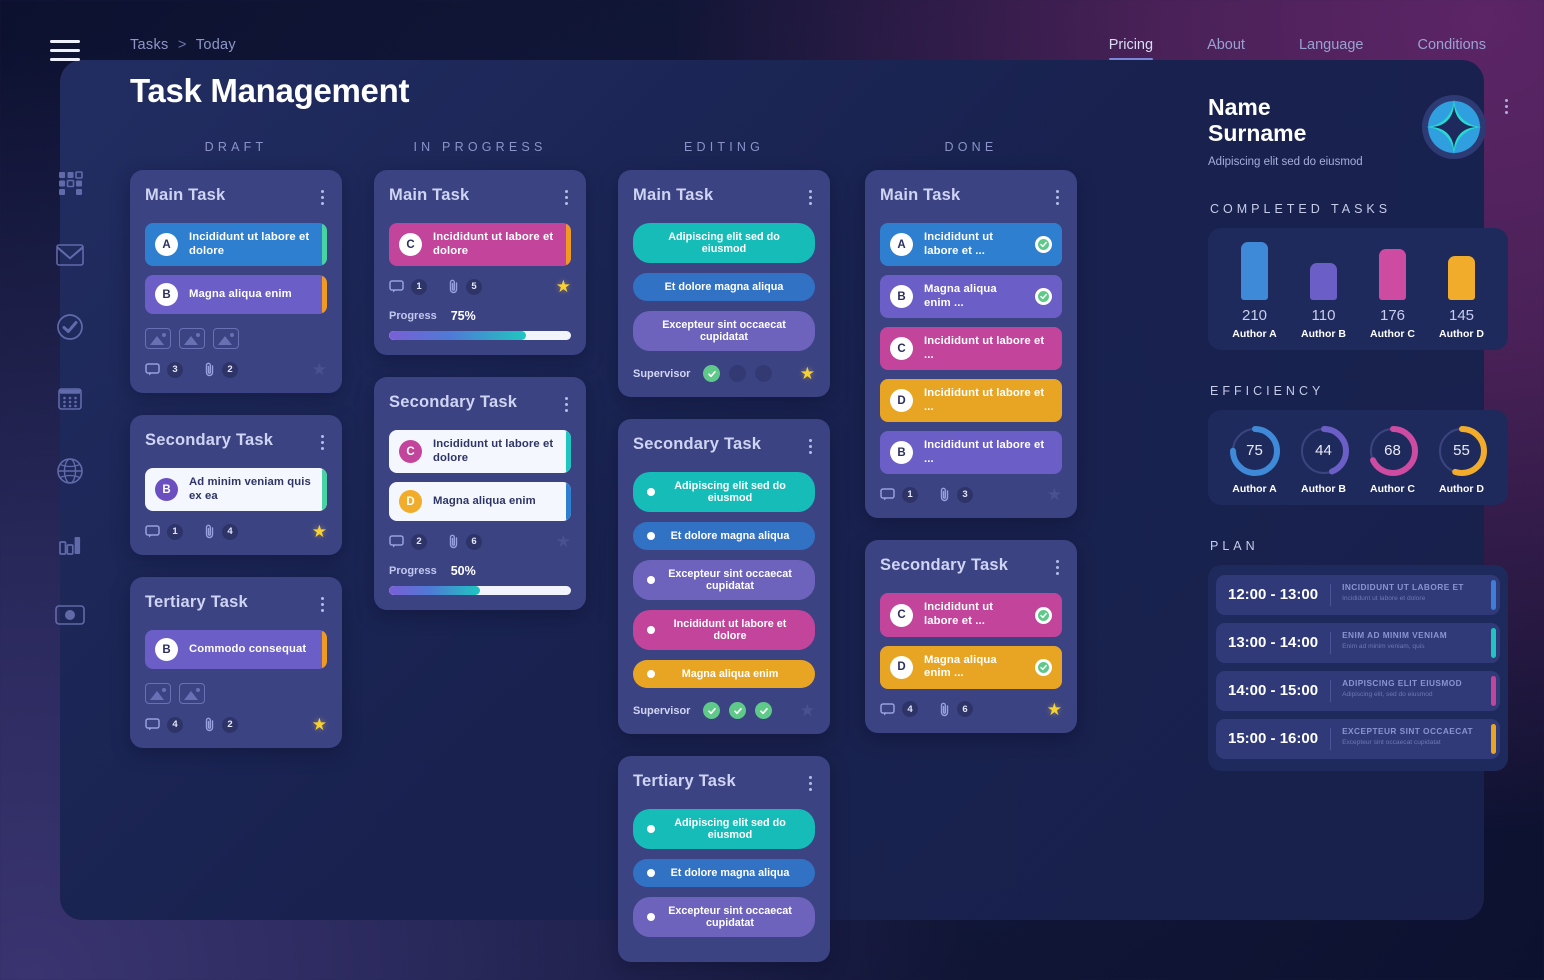 This screenshot has width=1544, height=980. Describe the element at coordinates (248, 648) in the screenshot. I see `task-item-label: Commodo consequat` at that location.